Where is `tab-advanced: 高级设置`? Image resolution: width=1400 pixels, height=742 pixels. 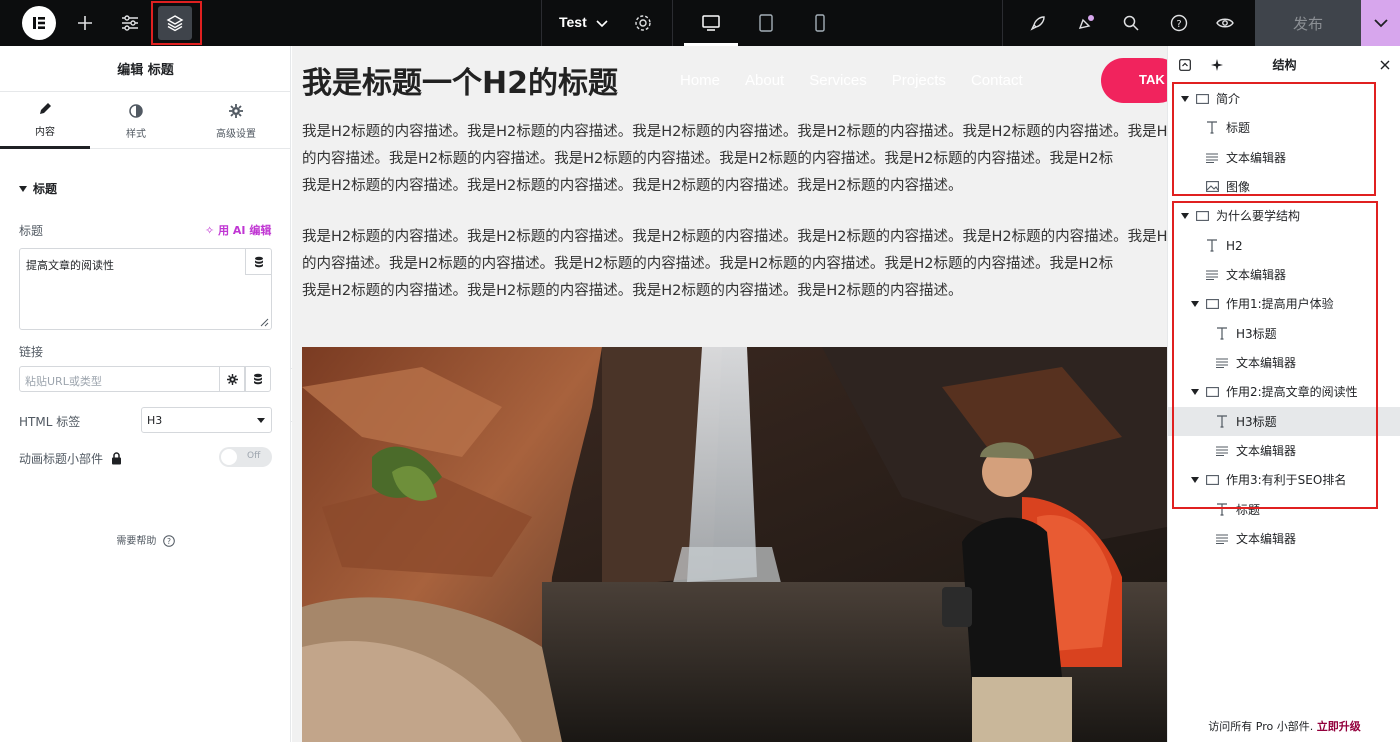 tab-advanced: 高级设置 is located at coordinates (236, 120).